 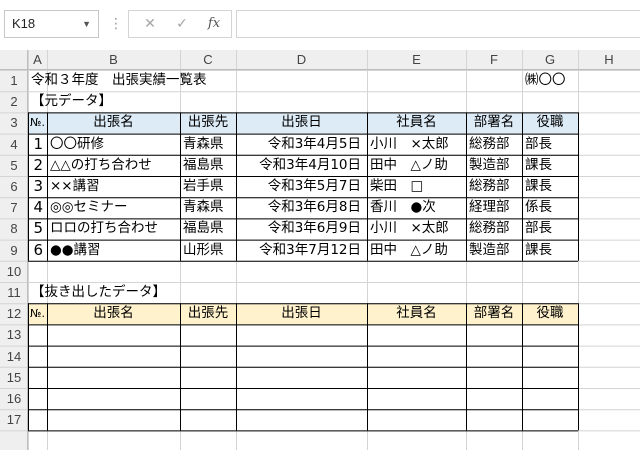 What do you see at coordinates (301, 122) in the screenshot?
I see `source-header-cell: 出張日` at bounding box center [301, 122].